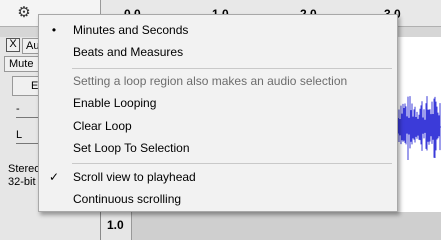 The image size is (441, 240). I want to click on menu-item-label: Set Loop To Selection, so click(131, 148).